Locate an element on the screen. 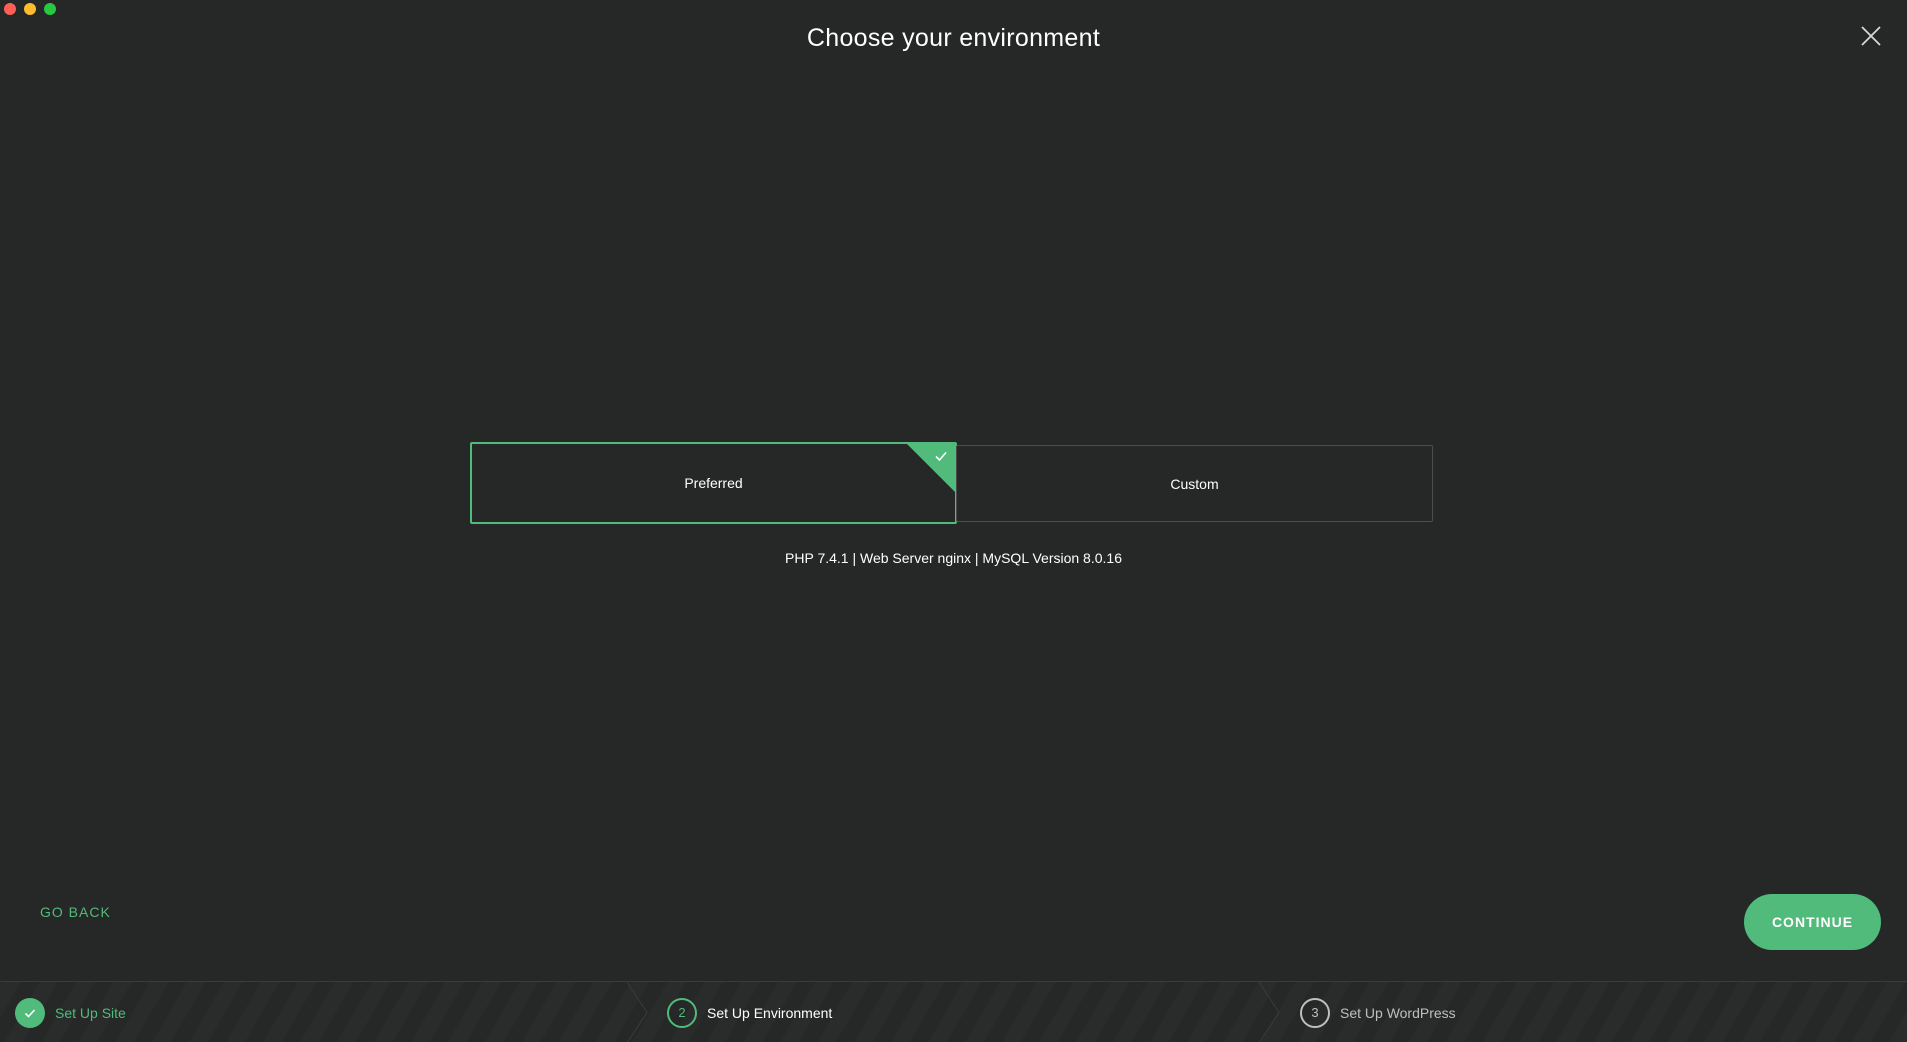  window-maximize-button is located at coordinates (50, 9).